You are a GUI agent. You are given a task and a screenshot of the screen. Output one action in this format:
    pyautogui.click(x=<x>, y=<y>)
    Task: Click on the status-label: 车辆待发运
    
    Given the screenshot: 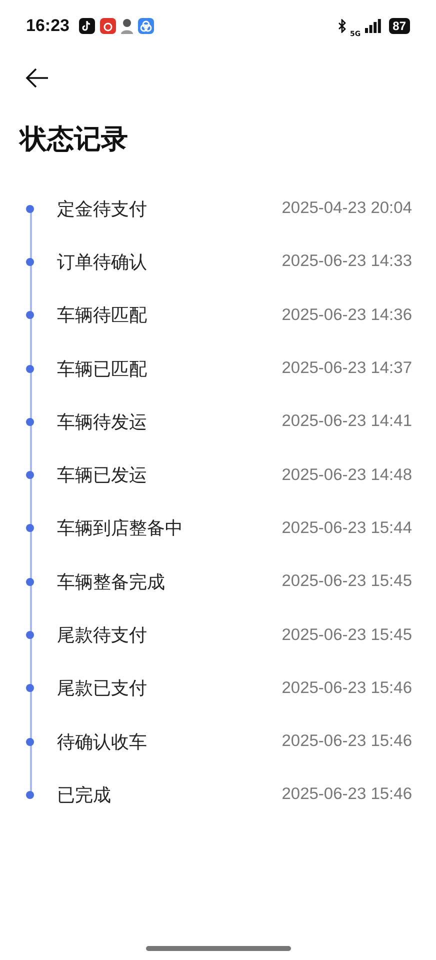 What is the action you would take?
    pyautogui.click(x=102, y=422)
    